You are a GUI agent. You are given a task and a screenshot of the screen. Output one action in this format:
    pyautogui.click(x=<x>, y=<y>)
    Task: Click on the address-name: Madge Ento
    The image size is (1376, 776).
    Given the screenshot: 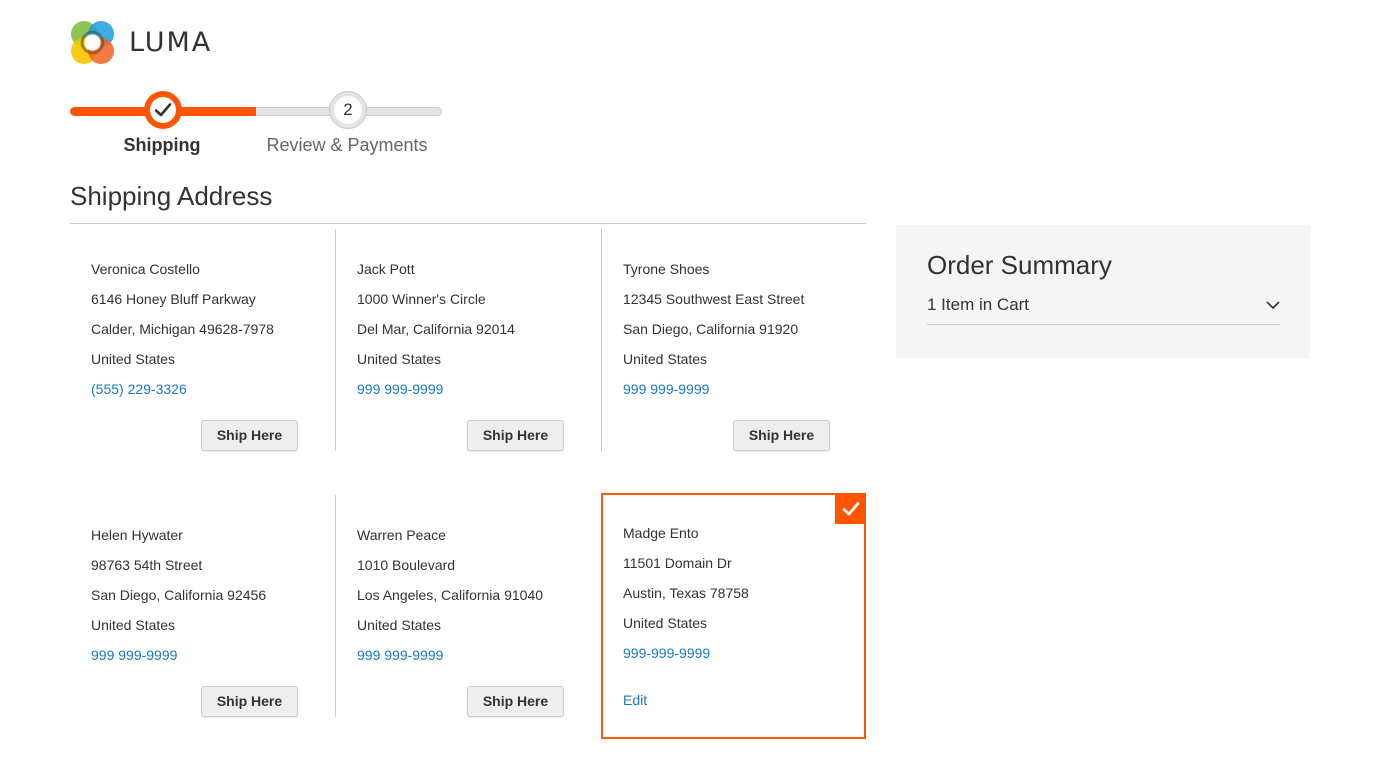 What is the action you would take?
    pyautogui.click(x=661, y=533)
    